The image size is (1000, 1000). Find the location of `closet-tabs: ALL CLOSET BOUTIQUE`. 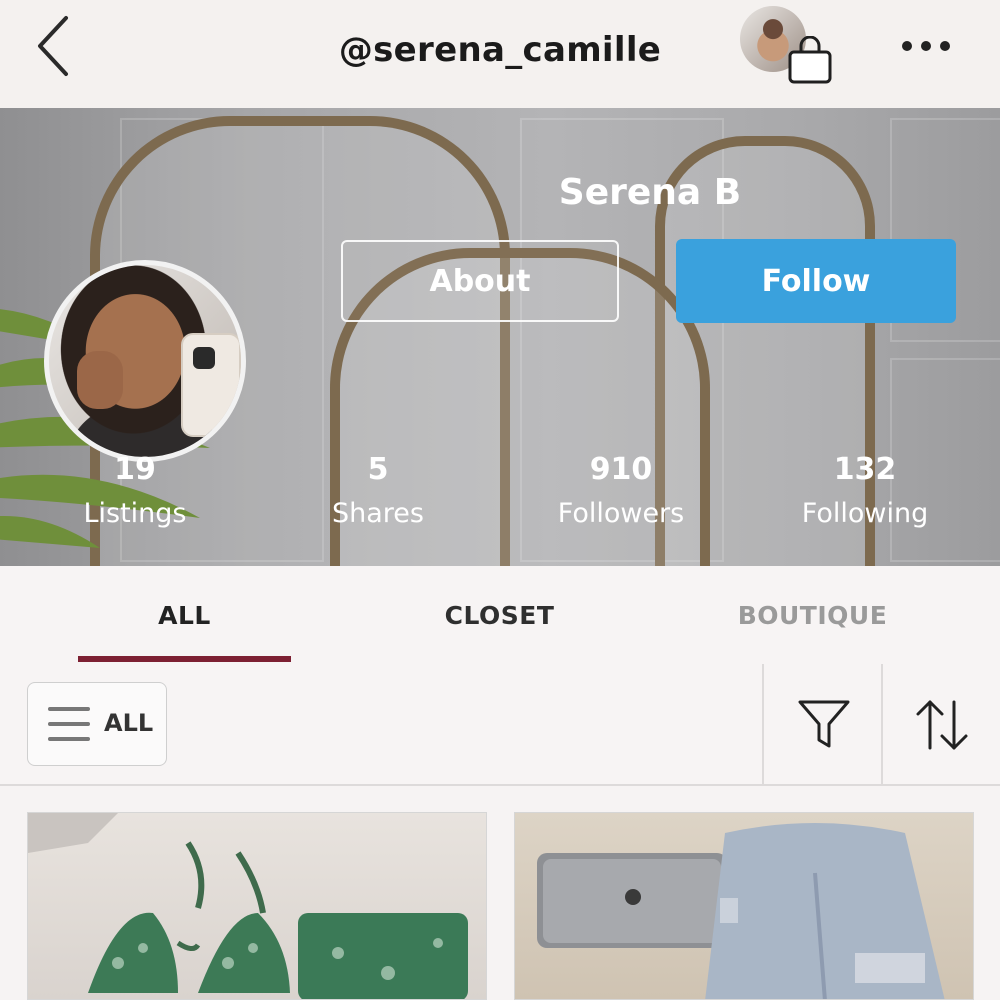

closet-tabs: ALL CLOSET BOUTIQUE is located at coordinates (500, 616).